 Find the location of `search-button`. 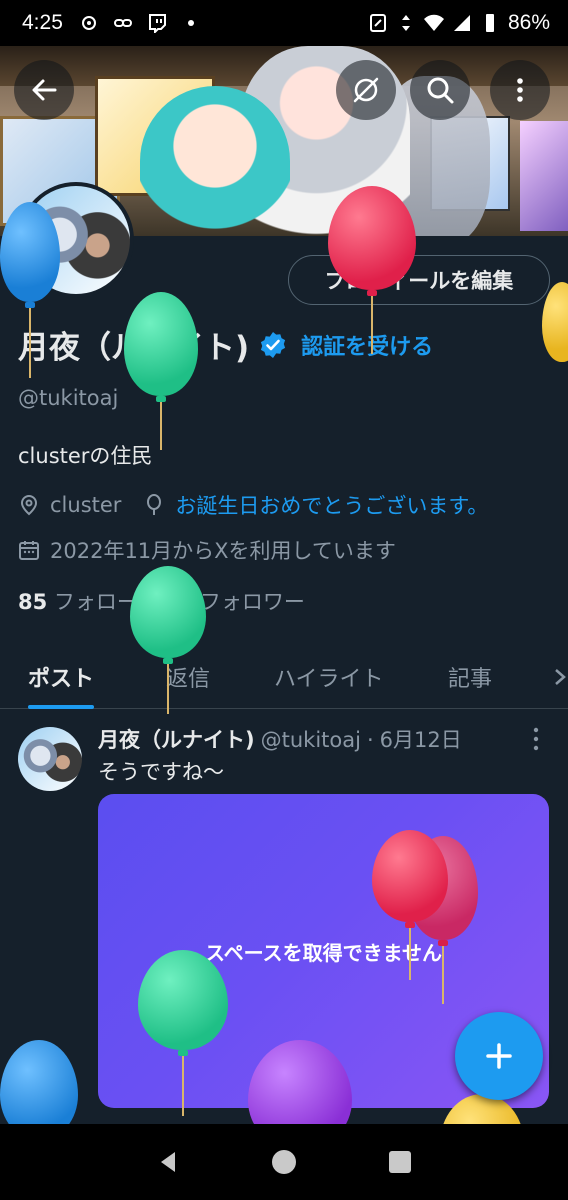

search-button is located at coordinates (440, 90).